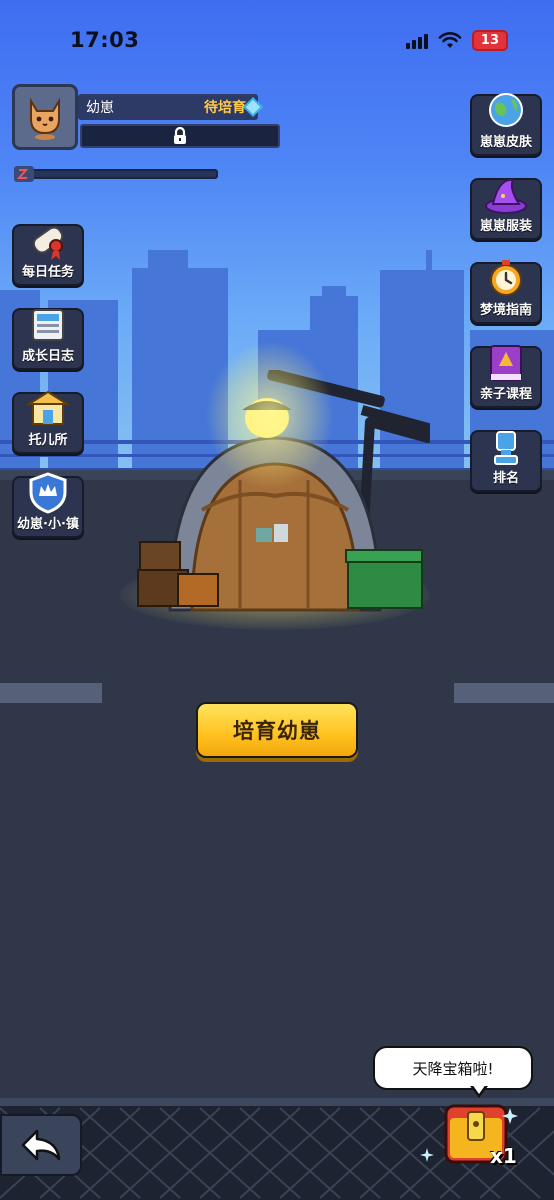 The width and height of the screenshot is (554, 1200). What do you see at coordinates (504, 693) in the screenshot?
I see `lane-marking-right` at bounding box center [504, 693].